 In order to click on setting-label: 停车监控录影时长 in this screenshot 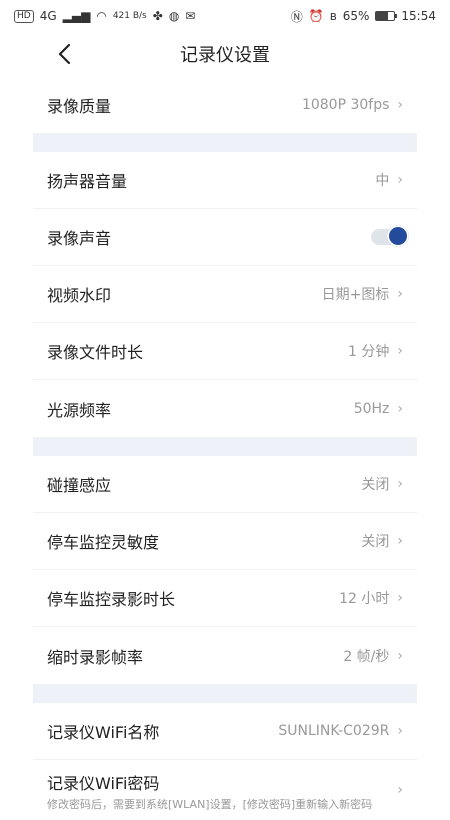, I will do `click(111, 599)`.